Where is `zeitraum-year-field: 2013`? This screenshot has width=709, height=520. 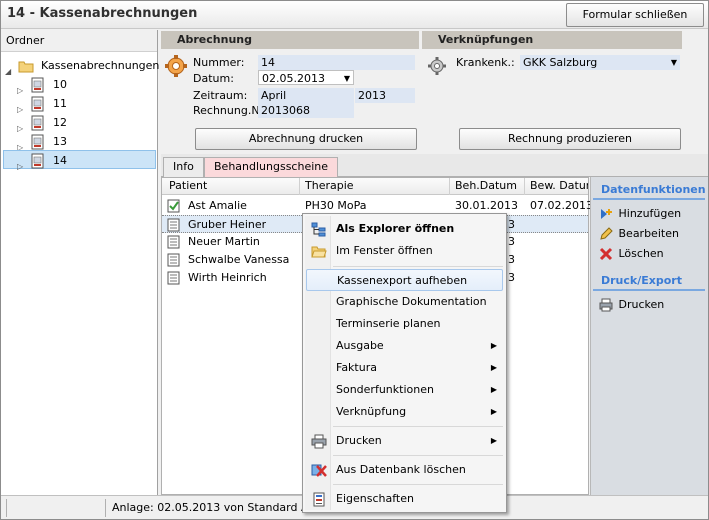
zeitraum-year-field: 2013 is located at coordinates (385, 95).